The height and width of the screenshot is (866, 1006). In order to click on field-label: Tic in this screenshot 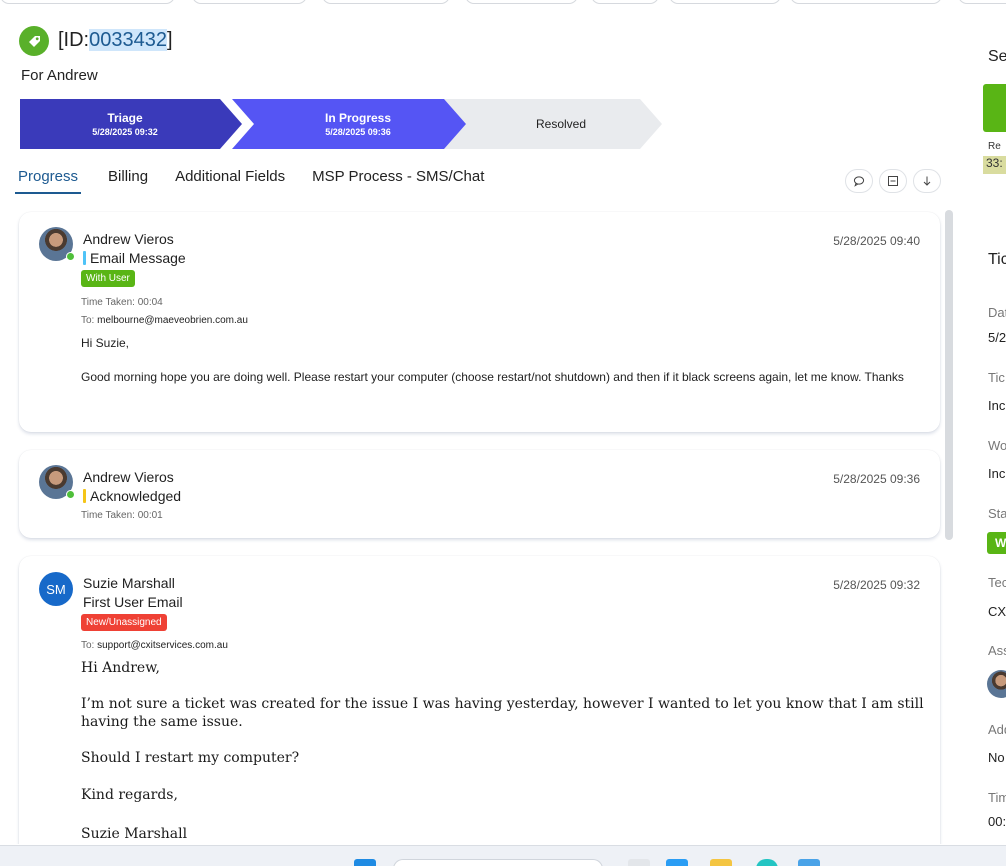, I will do `click(996, 377)`.